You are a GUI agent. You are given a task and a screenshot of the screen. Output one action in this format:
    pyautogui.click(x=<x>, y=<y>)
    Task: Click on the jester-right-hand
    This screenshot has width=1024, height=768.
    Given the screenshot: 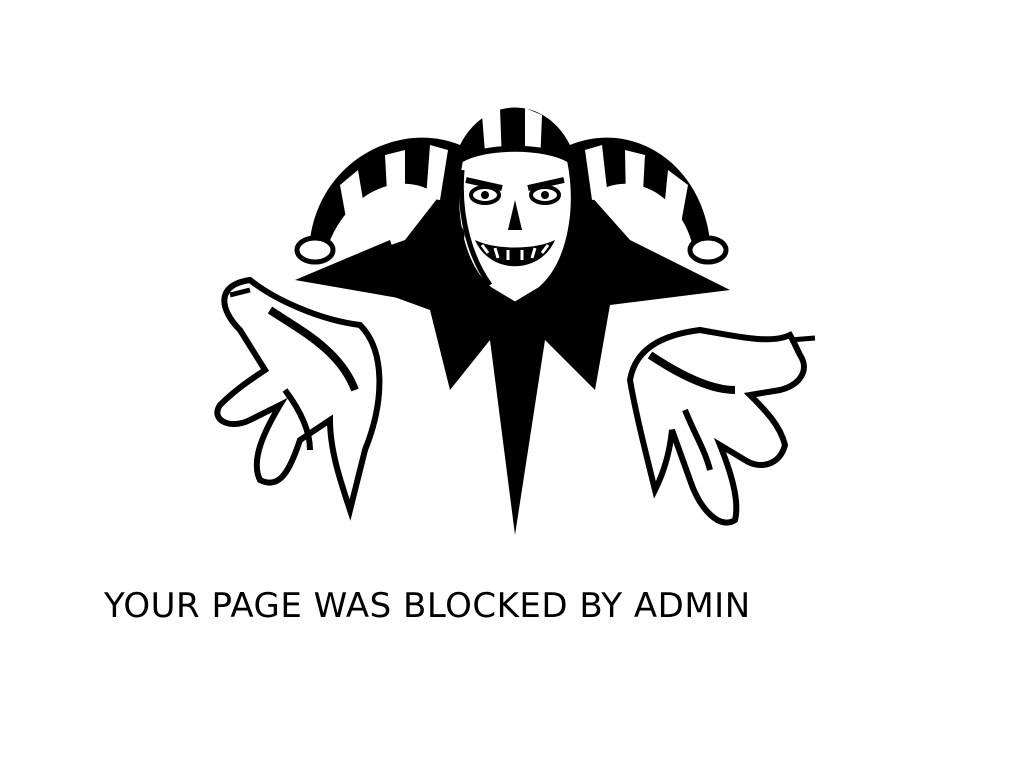 What is the action you would take?
    pyautogui.click(x=721, y=426)
    